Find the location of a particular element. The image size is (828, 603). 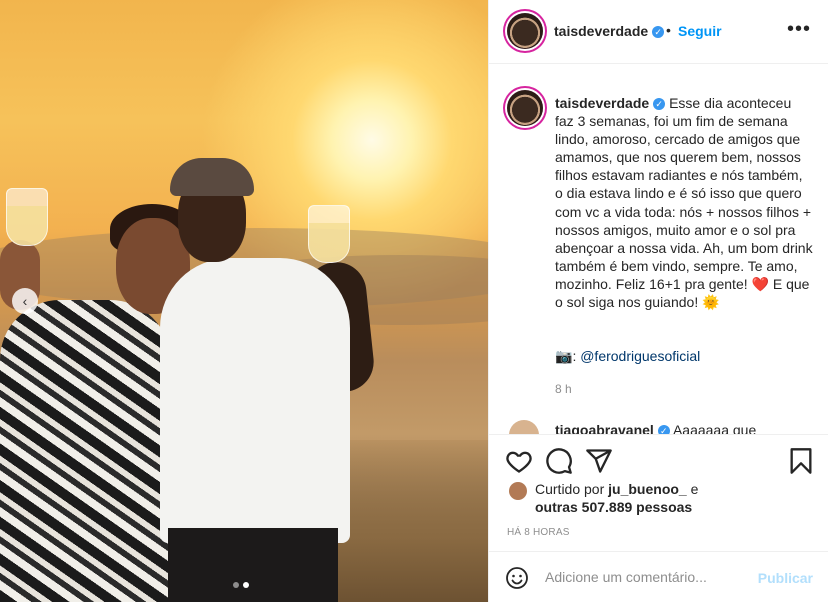

likes-count: outras 507.889 pessoas is located at coordinates (613, 507).